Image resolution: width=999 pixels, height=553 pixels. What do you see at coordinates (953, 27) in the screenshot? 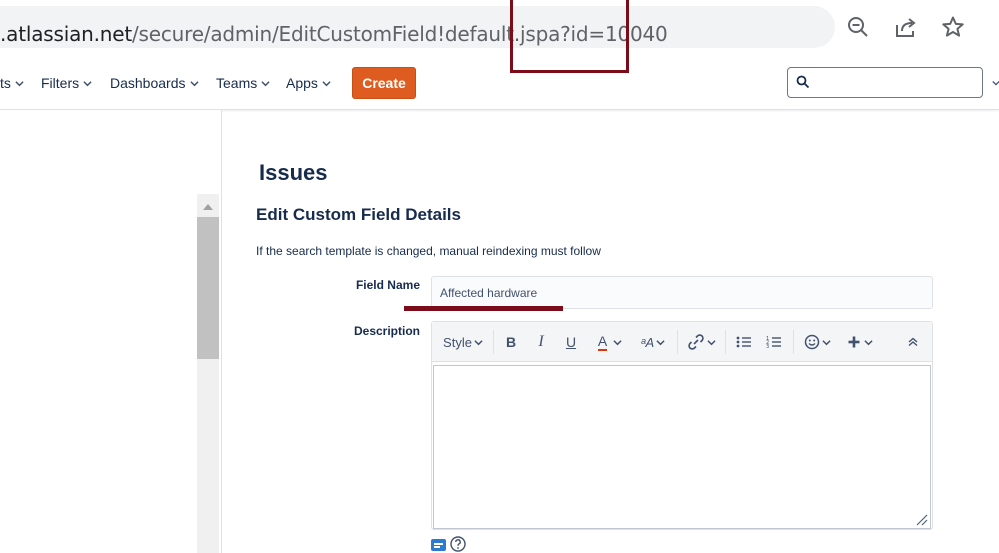
I see `star-icon` at bounding box center [953, 27].